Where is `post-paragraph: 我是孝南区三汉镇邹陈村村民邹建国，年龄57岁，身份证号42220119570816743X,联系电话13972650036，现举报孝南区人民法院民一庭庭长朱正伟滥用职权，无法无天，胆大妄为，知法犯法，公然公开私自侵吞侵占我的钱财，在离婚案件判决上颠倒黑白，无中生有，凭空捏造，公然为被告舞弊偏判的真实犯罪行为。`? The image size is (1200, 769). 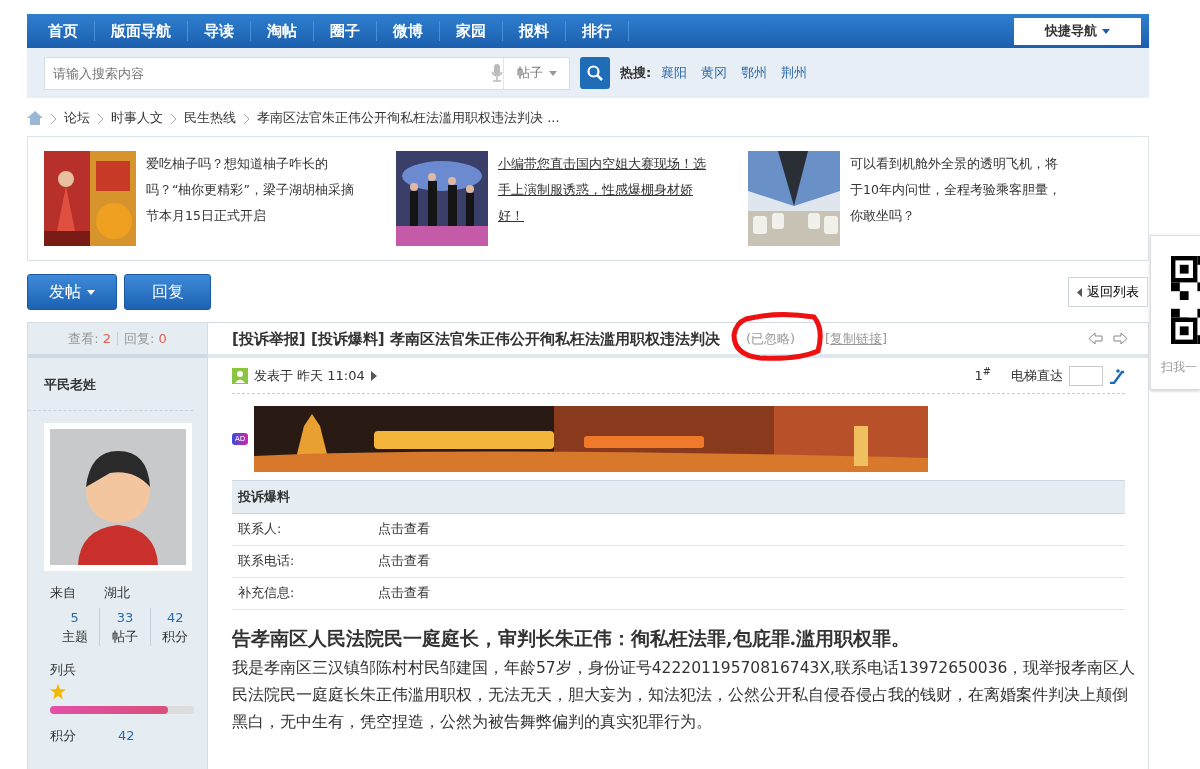 post-paragraph: 我是孝南区三汉镇邹陈村村民邹建国，年龄57岁，身份证号42220119570816743X,联系电话13972650036，现举报孝南区人民法院民一庭庭长朱正伟滥用职权，无法无天，胆大妄为，知法犯法，公然公开私自侵吞侵占我的钱财，在离婚案件判决上颠倒黑白，无中生有，凭空捏造，公然为被告舞弊偏判的真实犯罪行为。 is located at coordinates (684, 695).